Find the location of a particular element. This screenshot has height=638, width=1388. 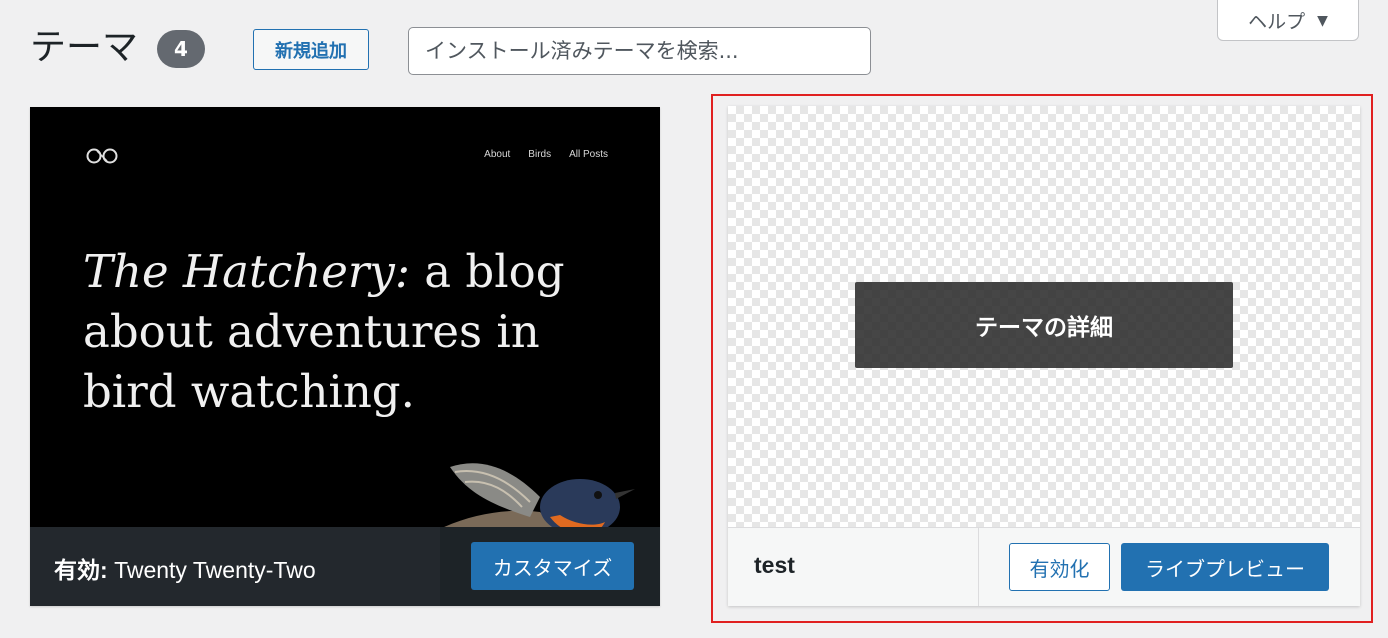

customize-button: カスタマイズ is located at coordinates (552, 566).